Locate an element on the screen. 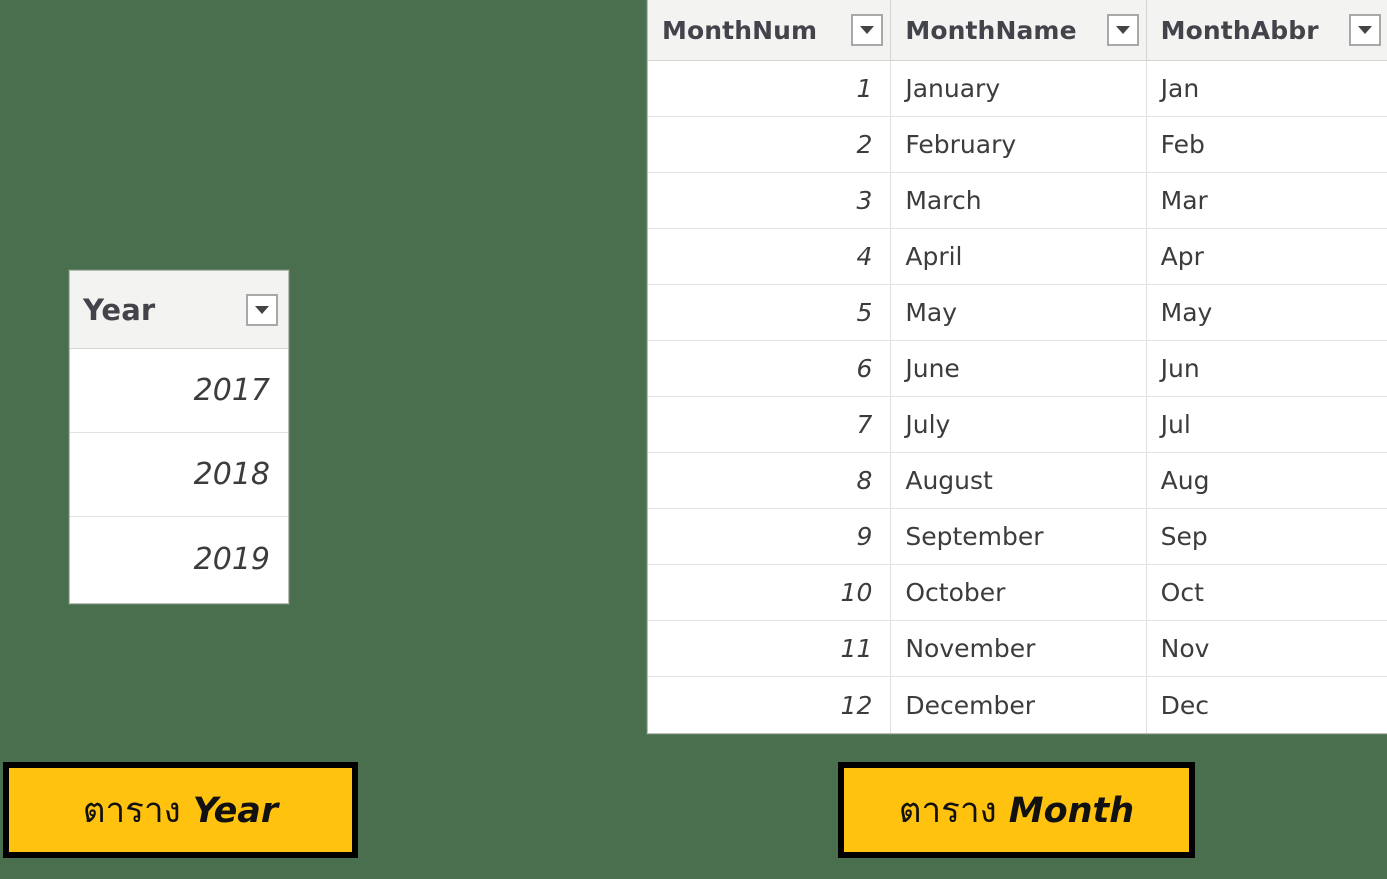  table-row: 9 September Sep is located at coordinates (1017, 537).